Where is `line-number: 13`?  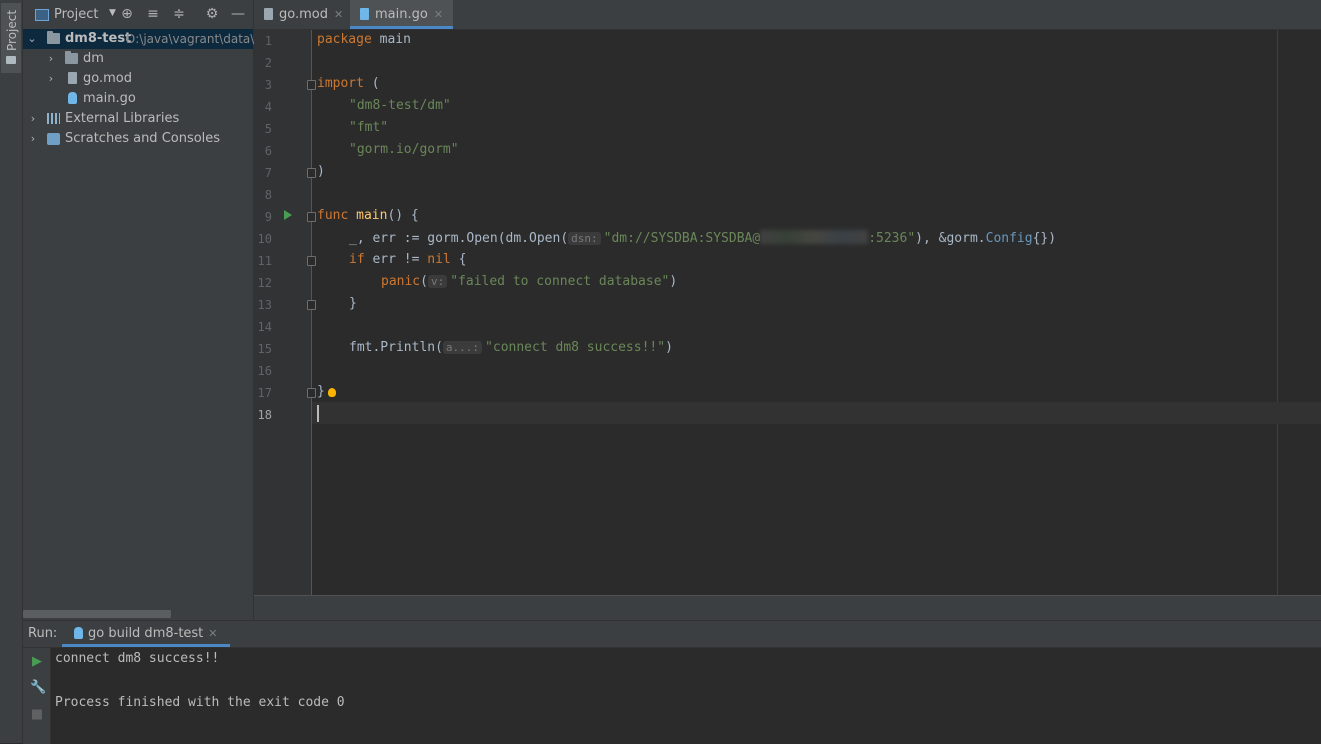 line-number: 13 is located at coordinates (264, 305).